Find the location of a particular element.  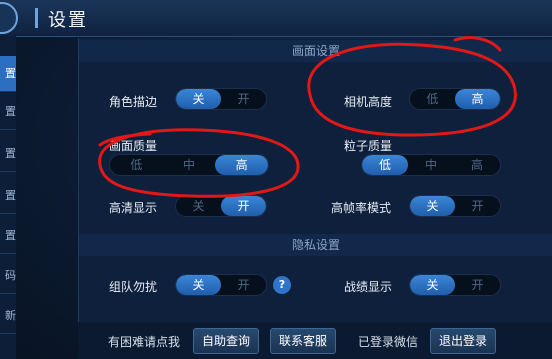

particle-label: 粒子质量 is located at coordinates (368, 146).